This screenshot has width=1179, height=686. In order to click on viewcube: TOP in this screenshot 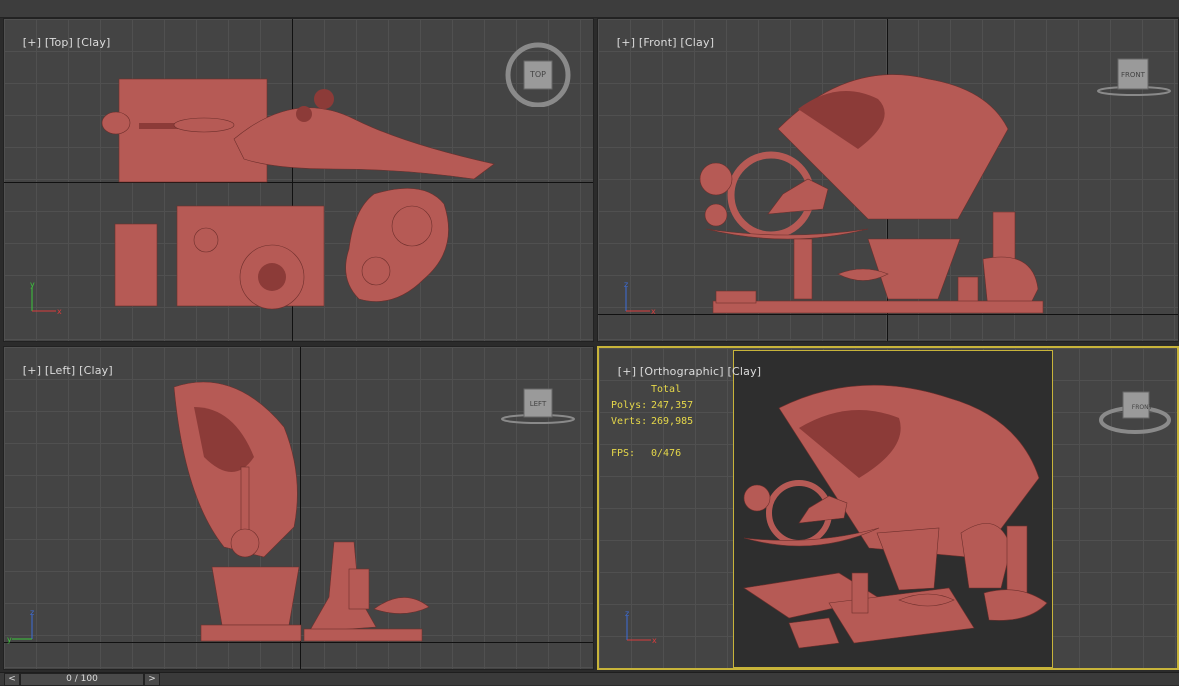, I will do `click(539, 74)`.